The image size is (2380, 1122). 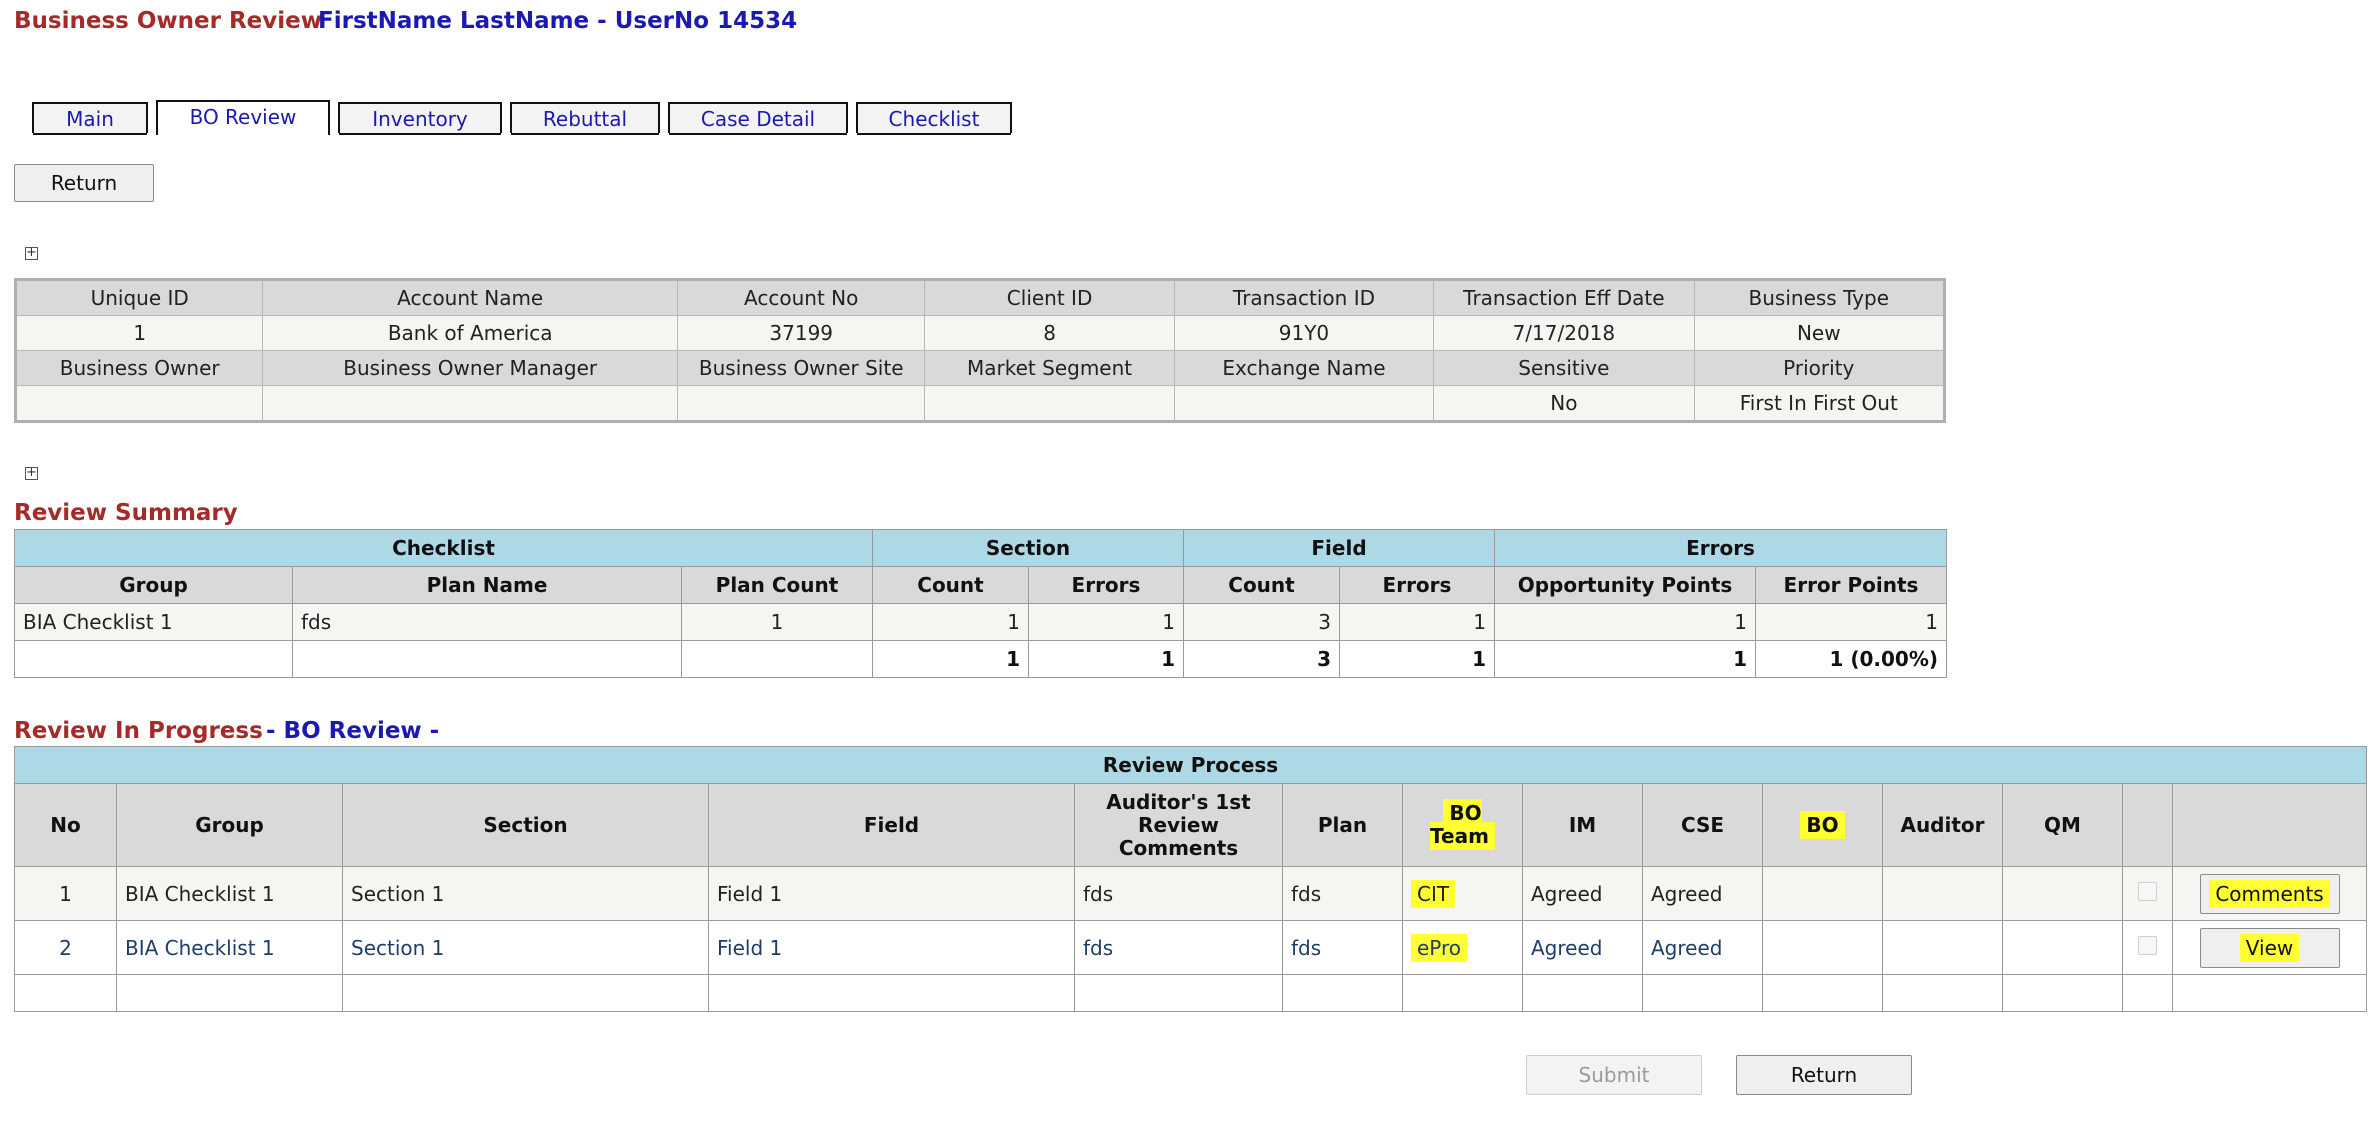 I want to click on tab-case-detail: Case Detail, so click(x=758, y=118).